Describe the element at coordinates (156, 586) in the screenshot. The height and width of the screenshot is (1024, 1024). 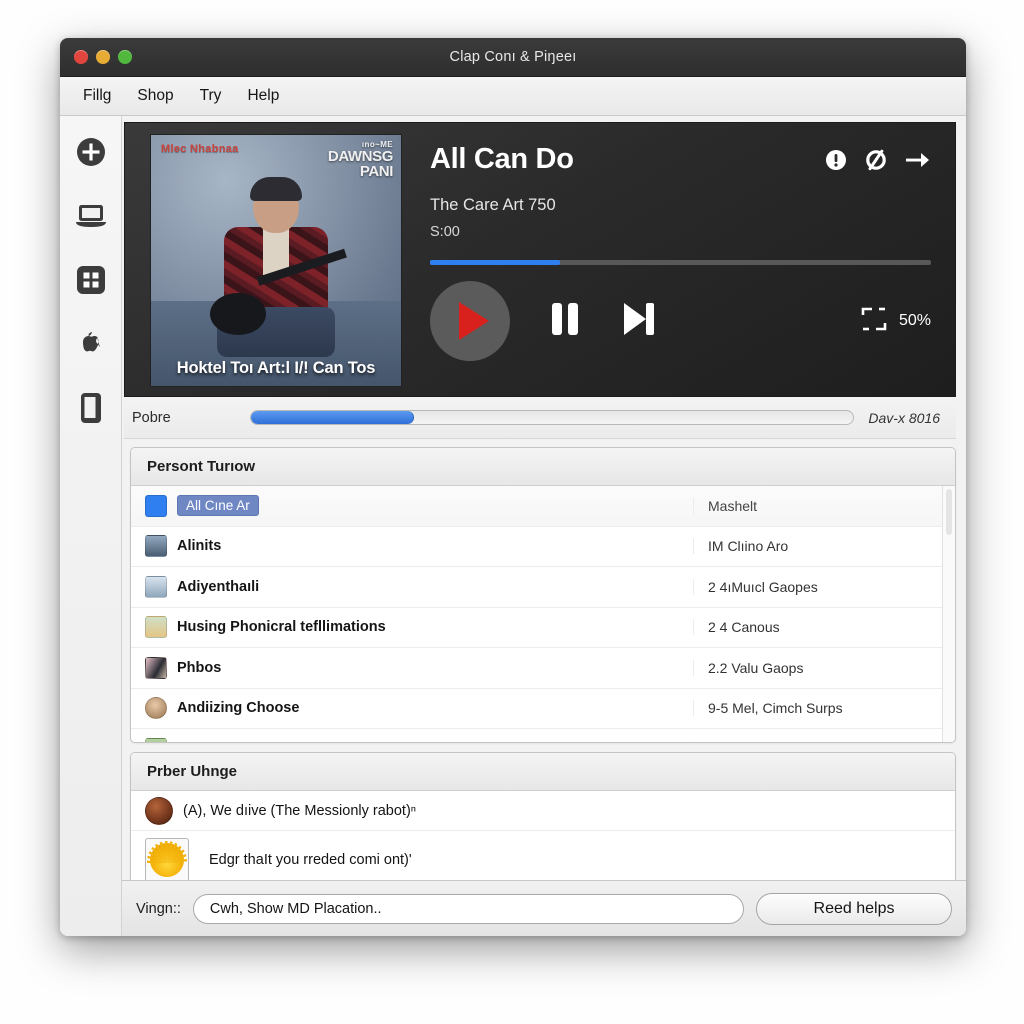
I see `snow-photo` at that location.